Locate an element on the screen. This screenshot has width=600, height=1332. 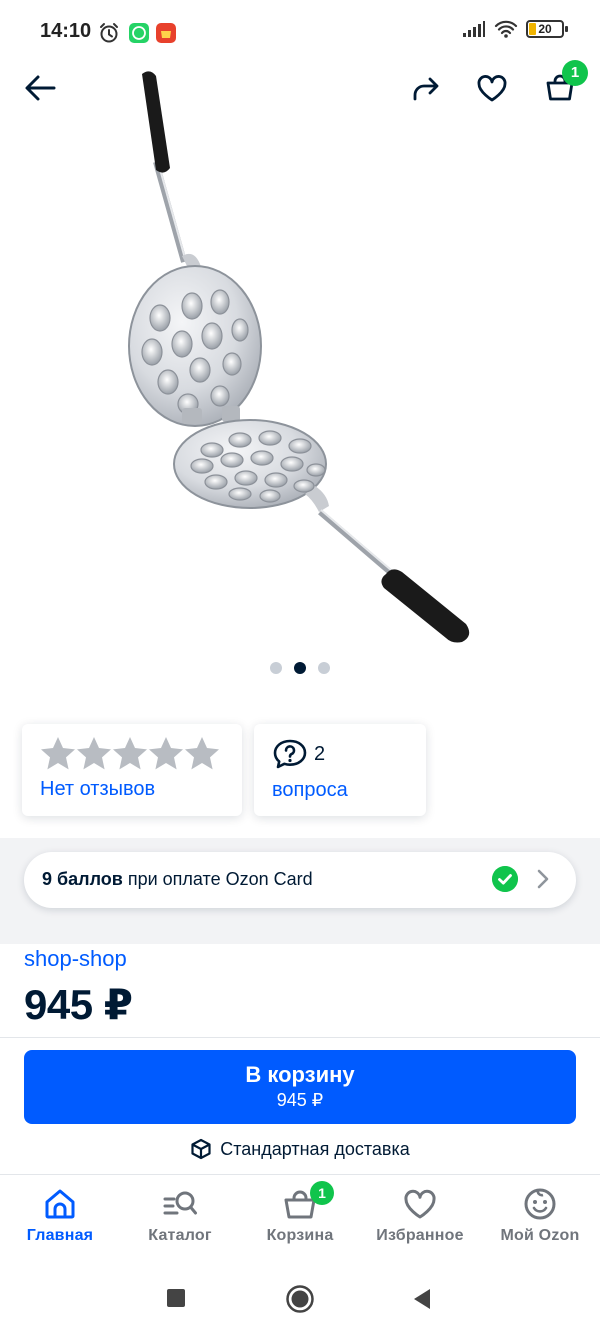
status-bar: 14:10 20 is located at coordinates (300, 32).